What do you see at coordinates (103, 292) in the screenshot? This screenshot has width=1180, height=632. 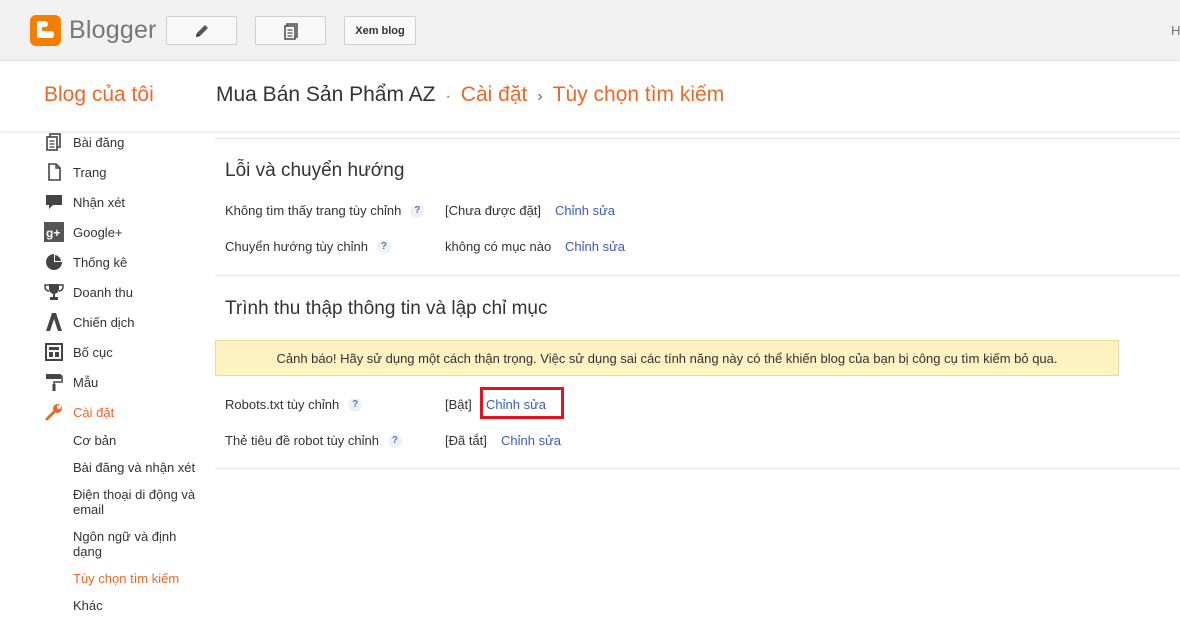 I see `sidebar-item-label: Doanh thu` at bounding box center [103, 292].